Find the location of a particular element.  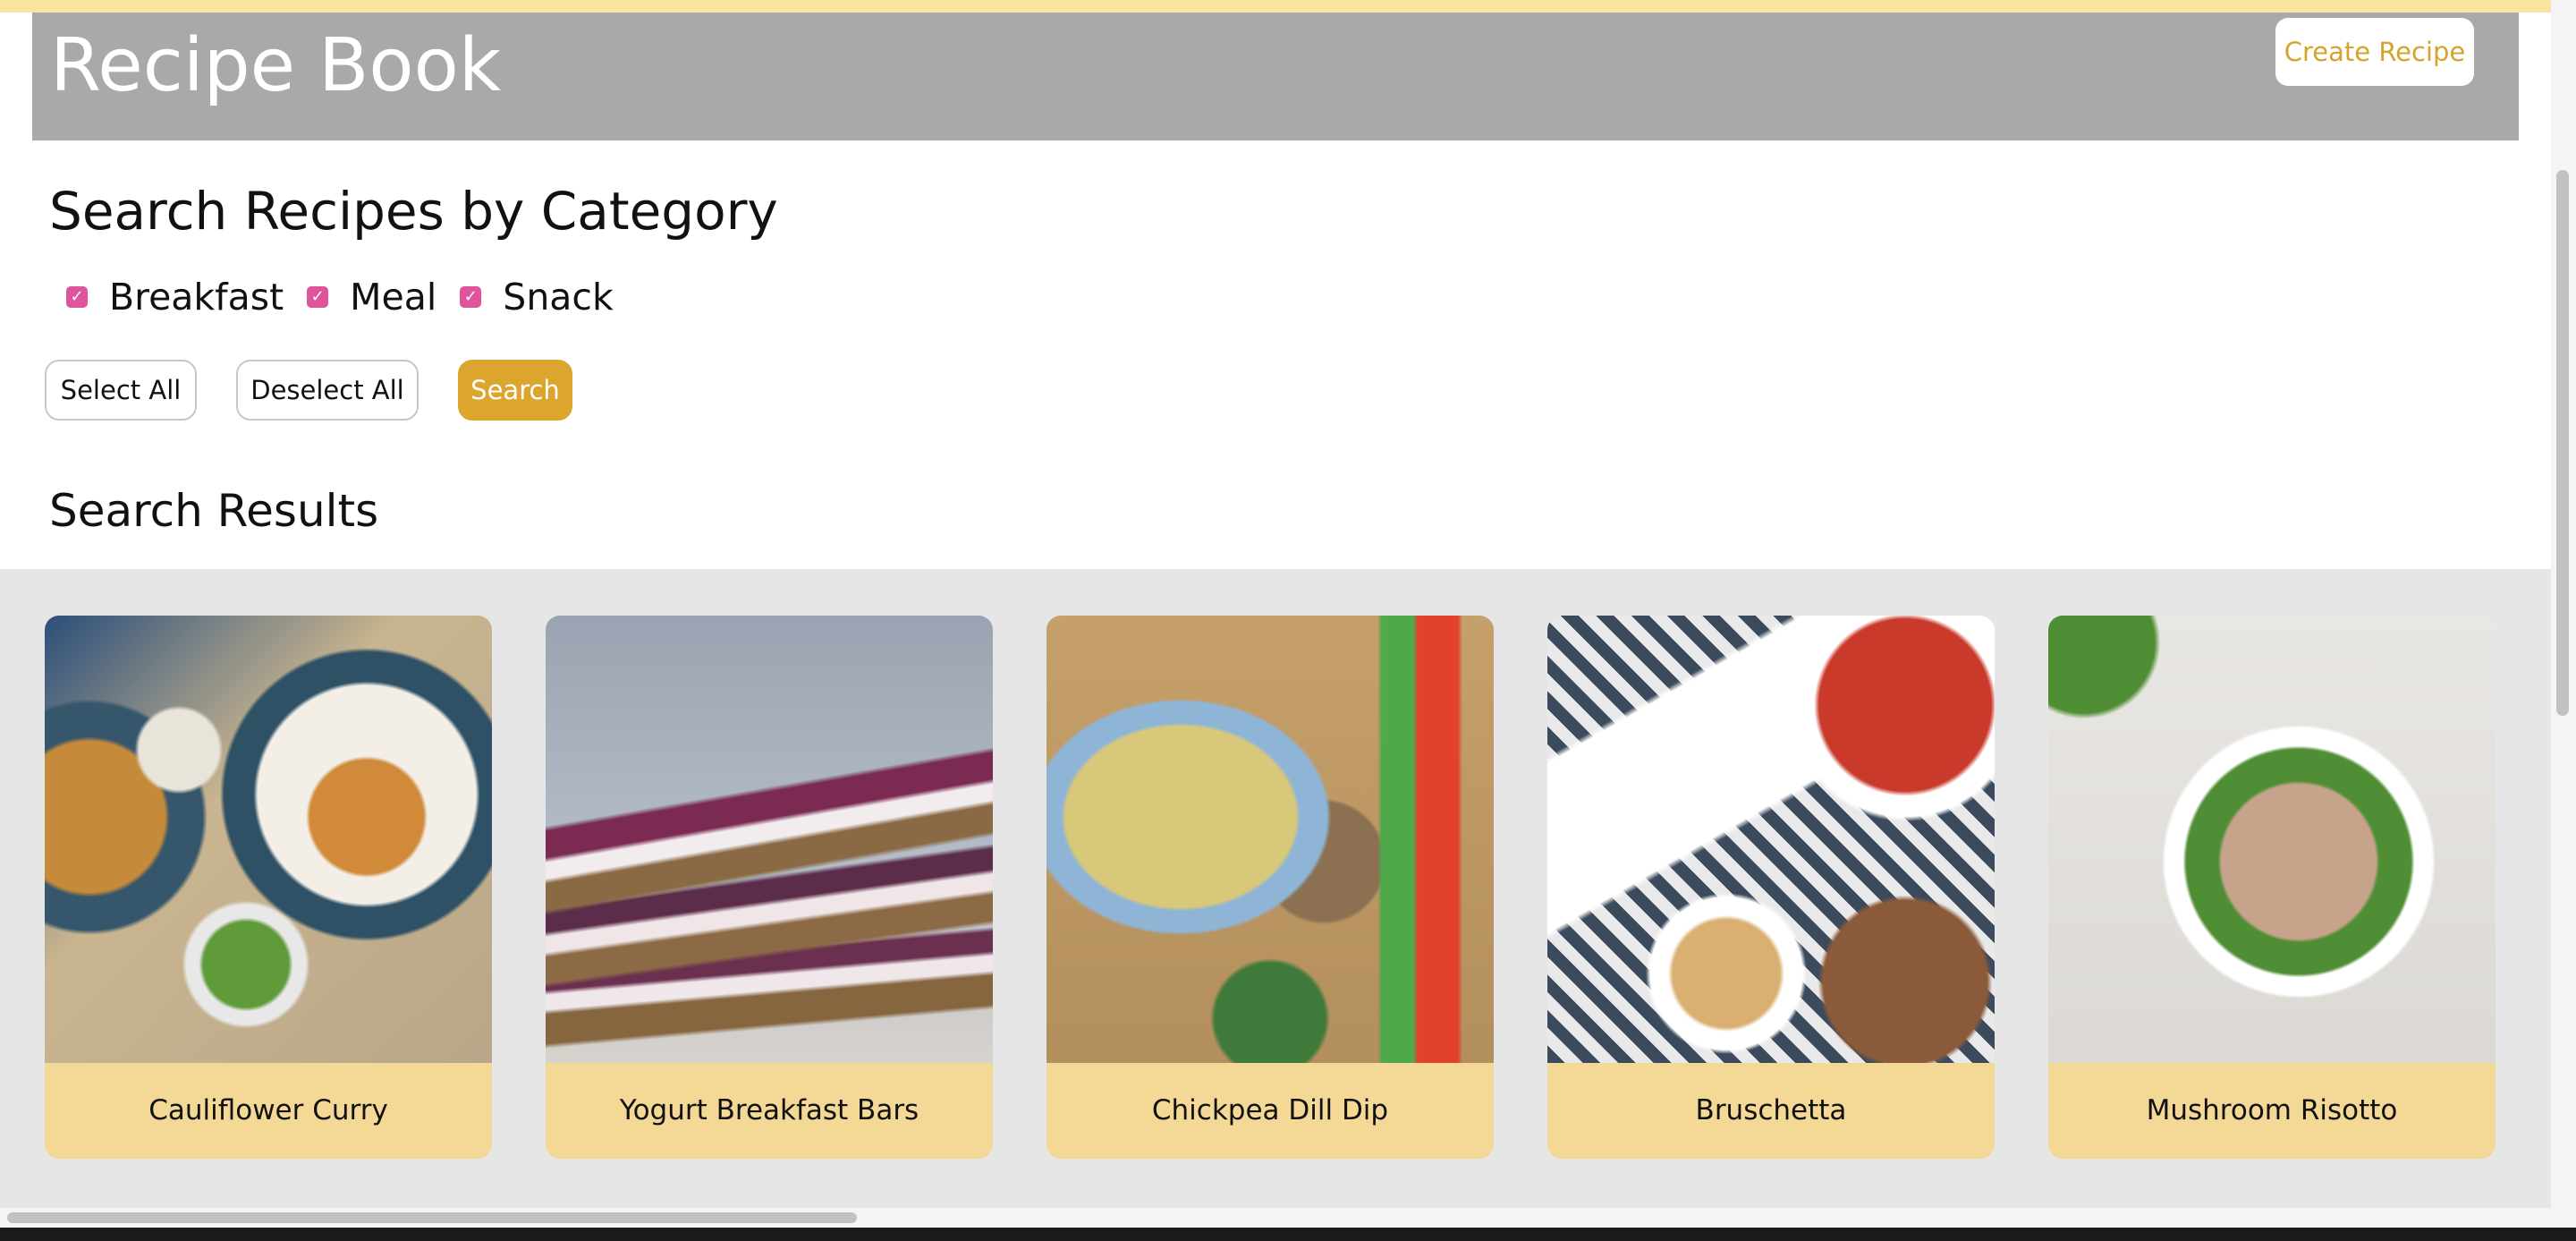

category-snack: ✓ Snack is located at coordinates (537, 297).